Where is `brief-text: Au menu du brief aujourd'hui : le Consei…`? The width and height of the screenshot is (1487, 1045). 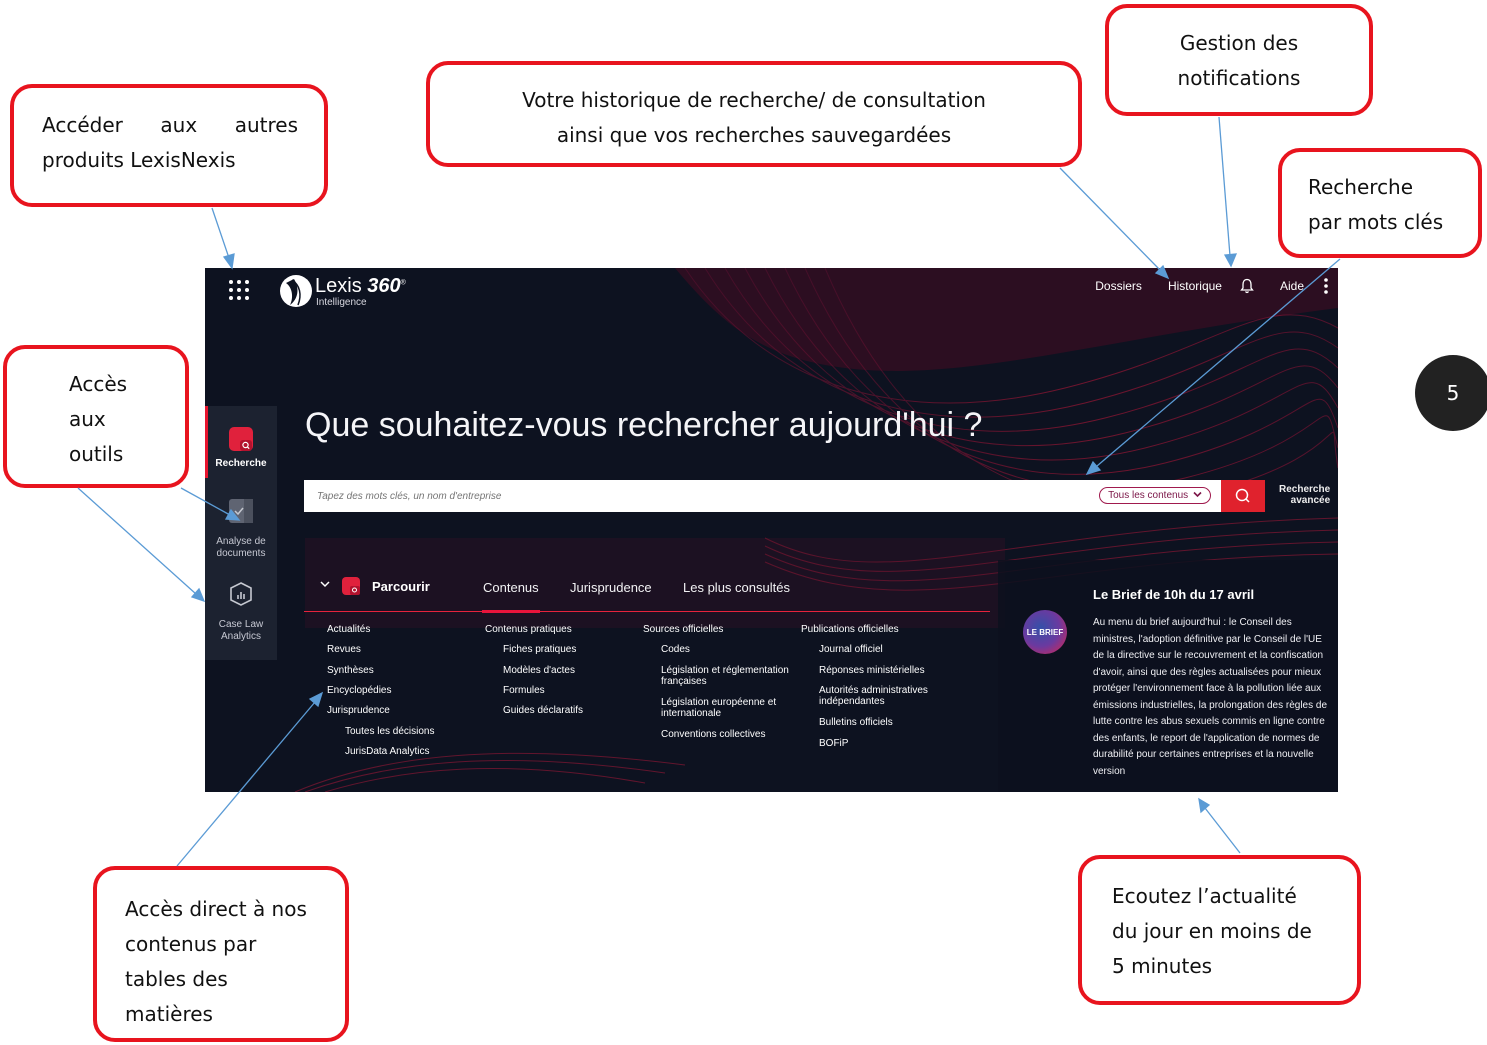
brief-text: Au menu du brief aujourd'hui : le Consei… is located at coordinates (1210, 697).